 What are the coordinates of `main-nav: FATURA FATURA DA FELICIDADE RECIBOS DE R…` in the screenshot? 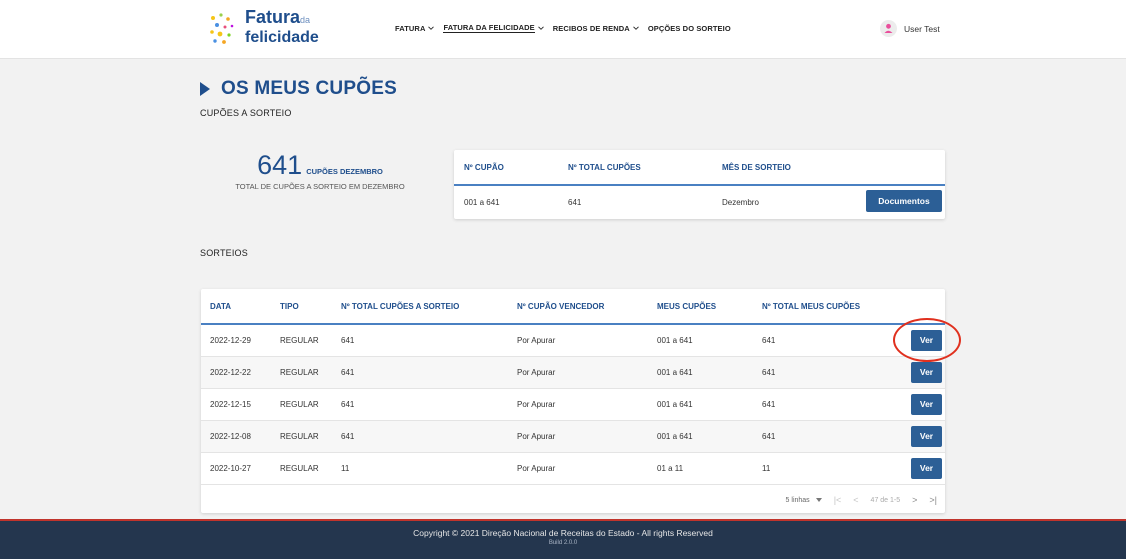 It's located at (563, 28).